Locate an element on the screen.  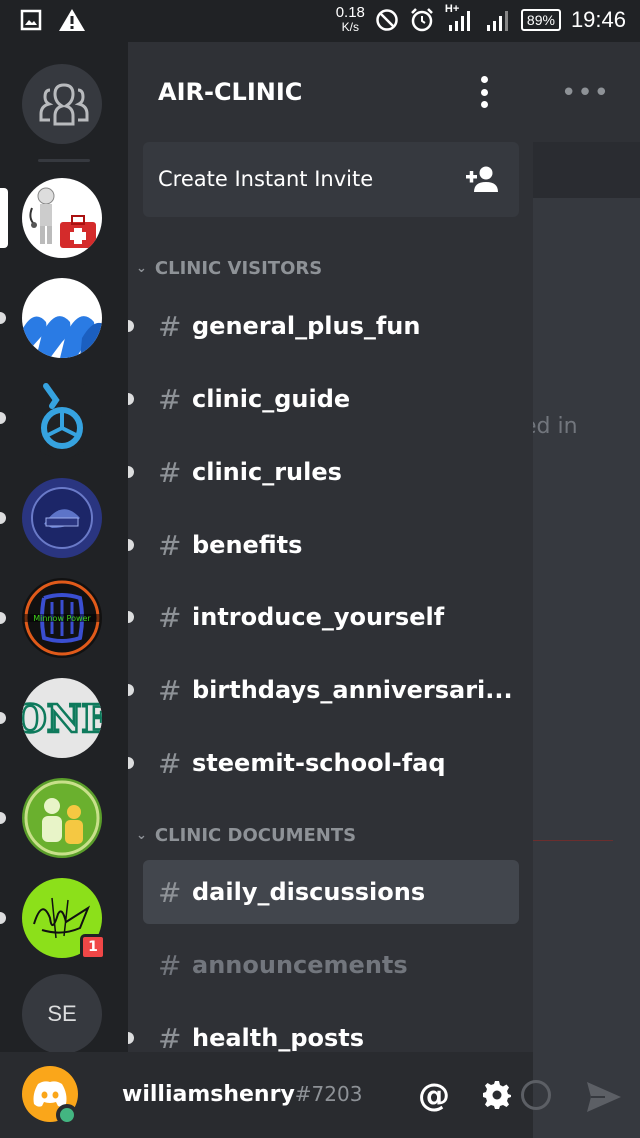
svg-text: Minnow Power is located at coordinates (62, 618).